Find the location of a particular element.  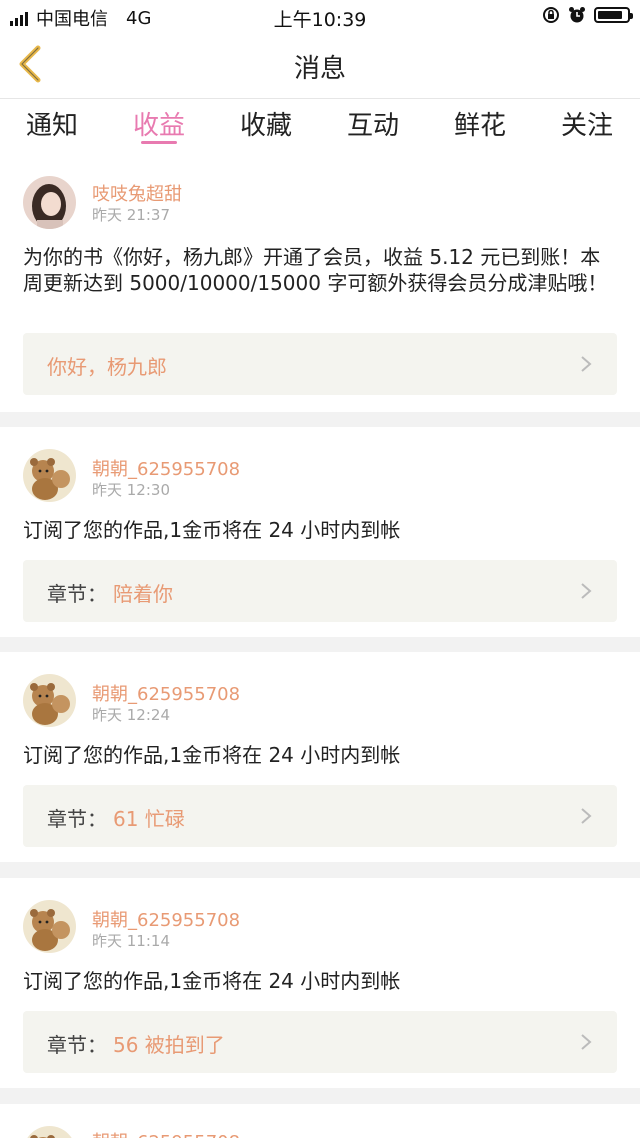

active-tab-indicator is located at coordinates (159, 142).